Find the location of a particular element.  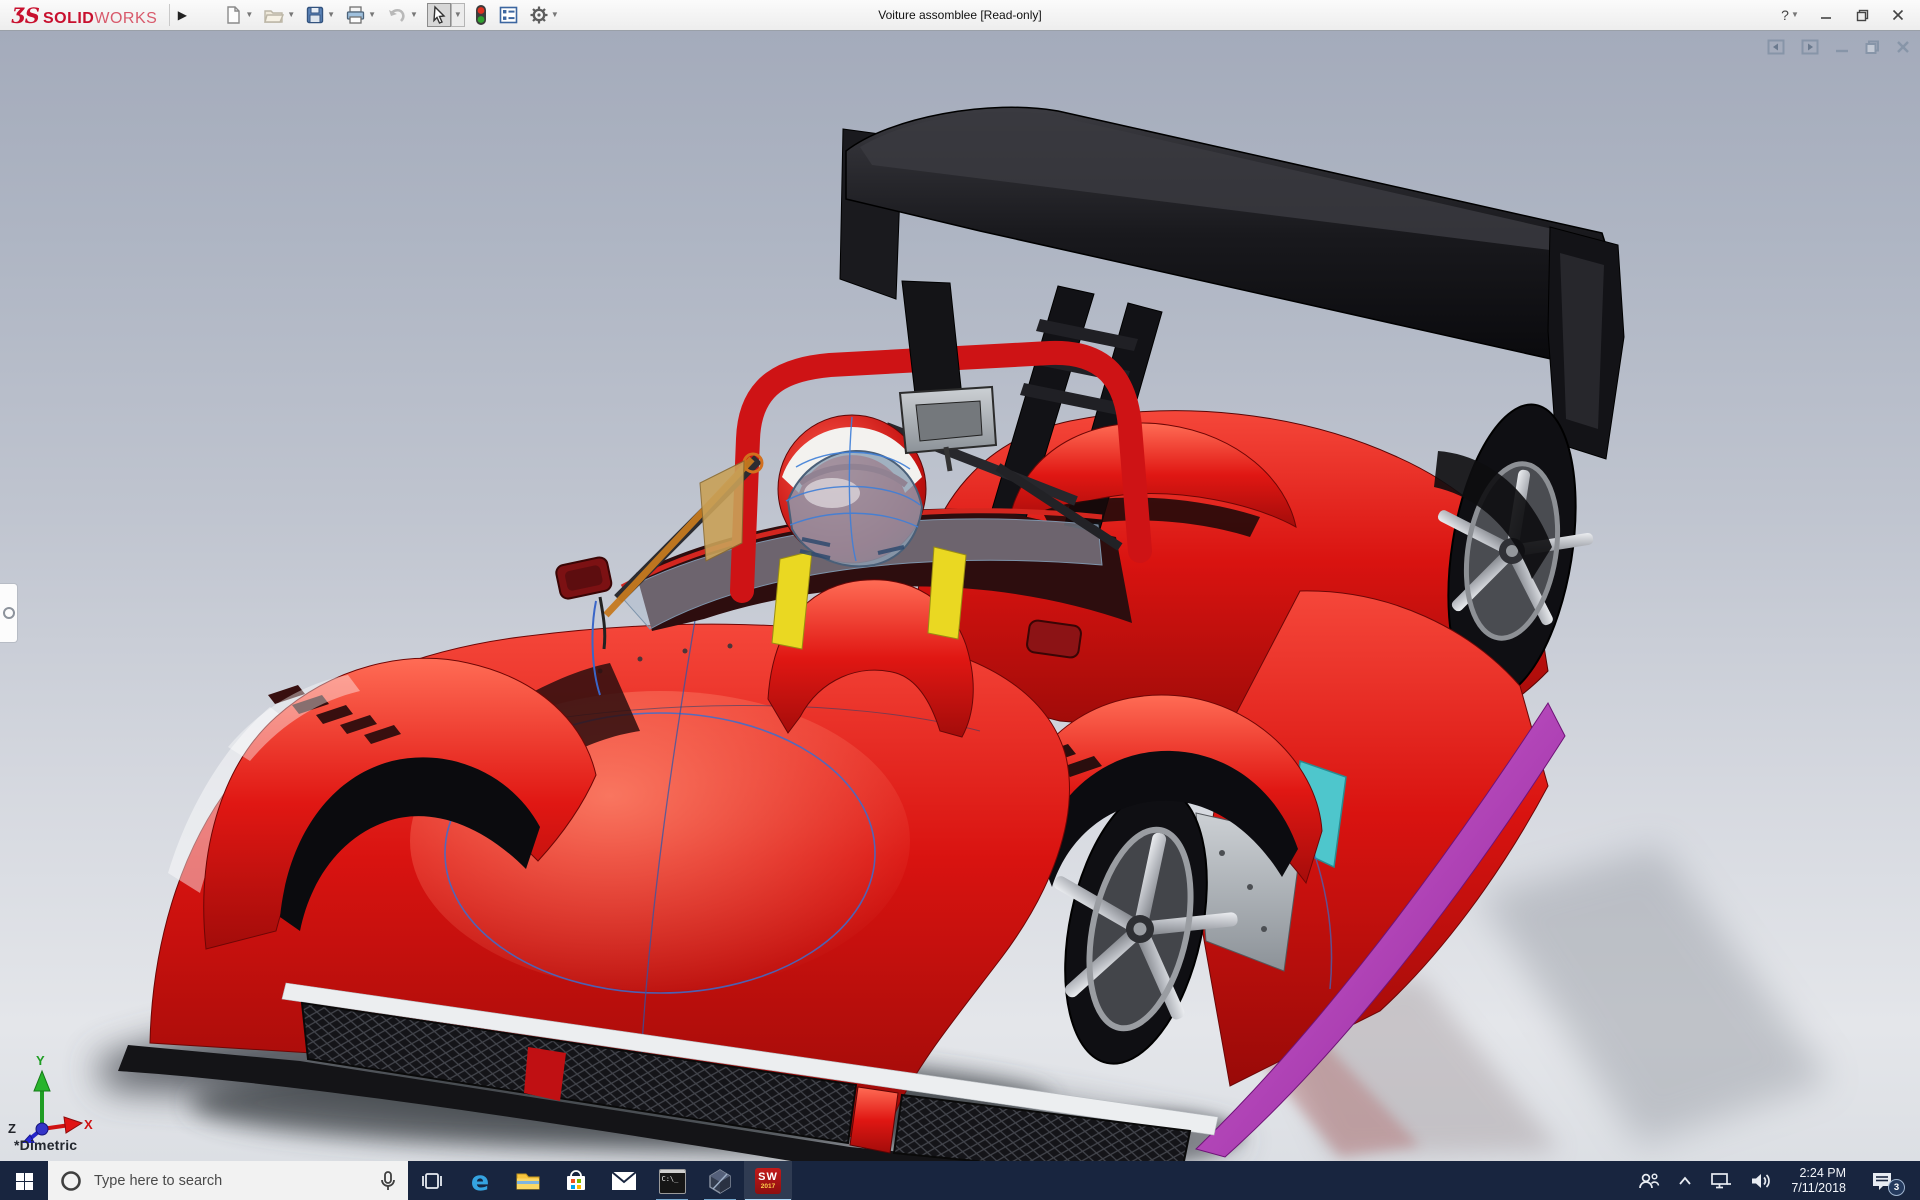

minimize-document-icon is located at coordinates (1842, 47).